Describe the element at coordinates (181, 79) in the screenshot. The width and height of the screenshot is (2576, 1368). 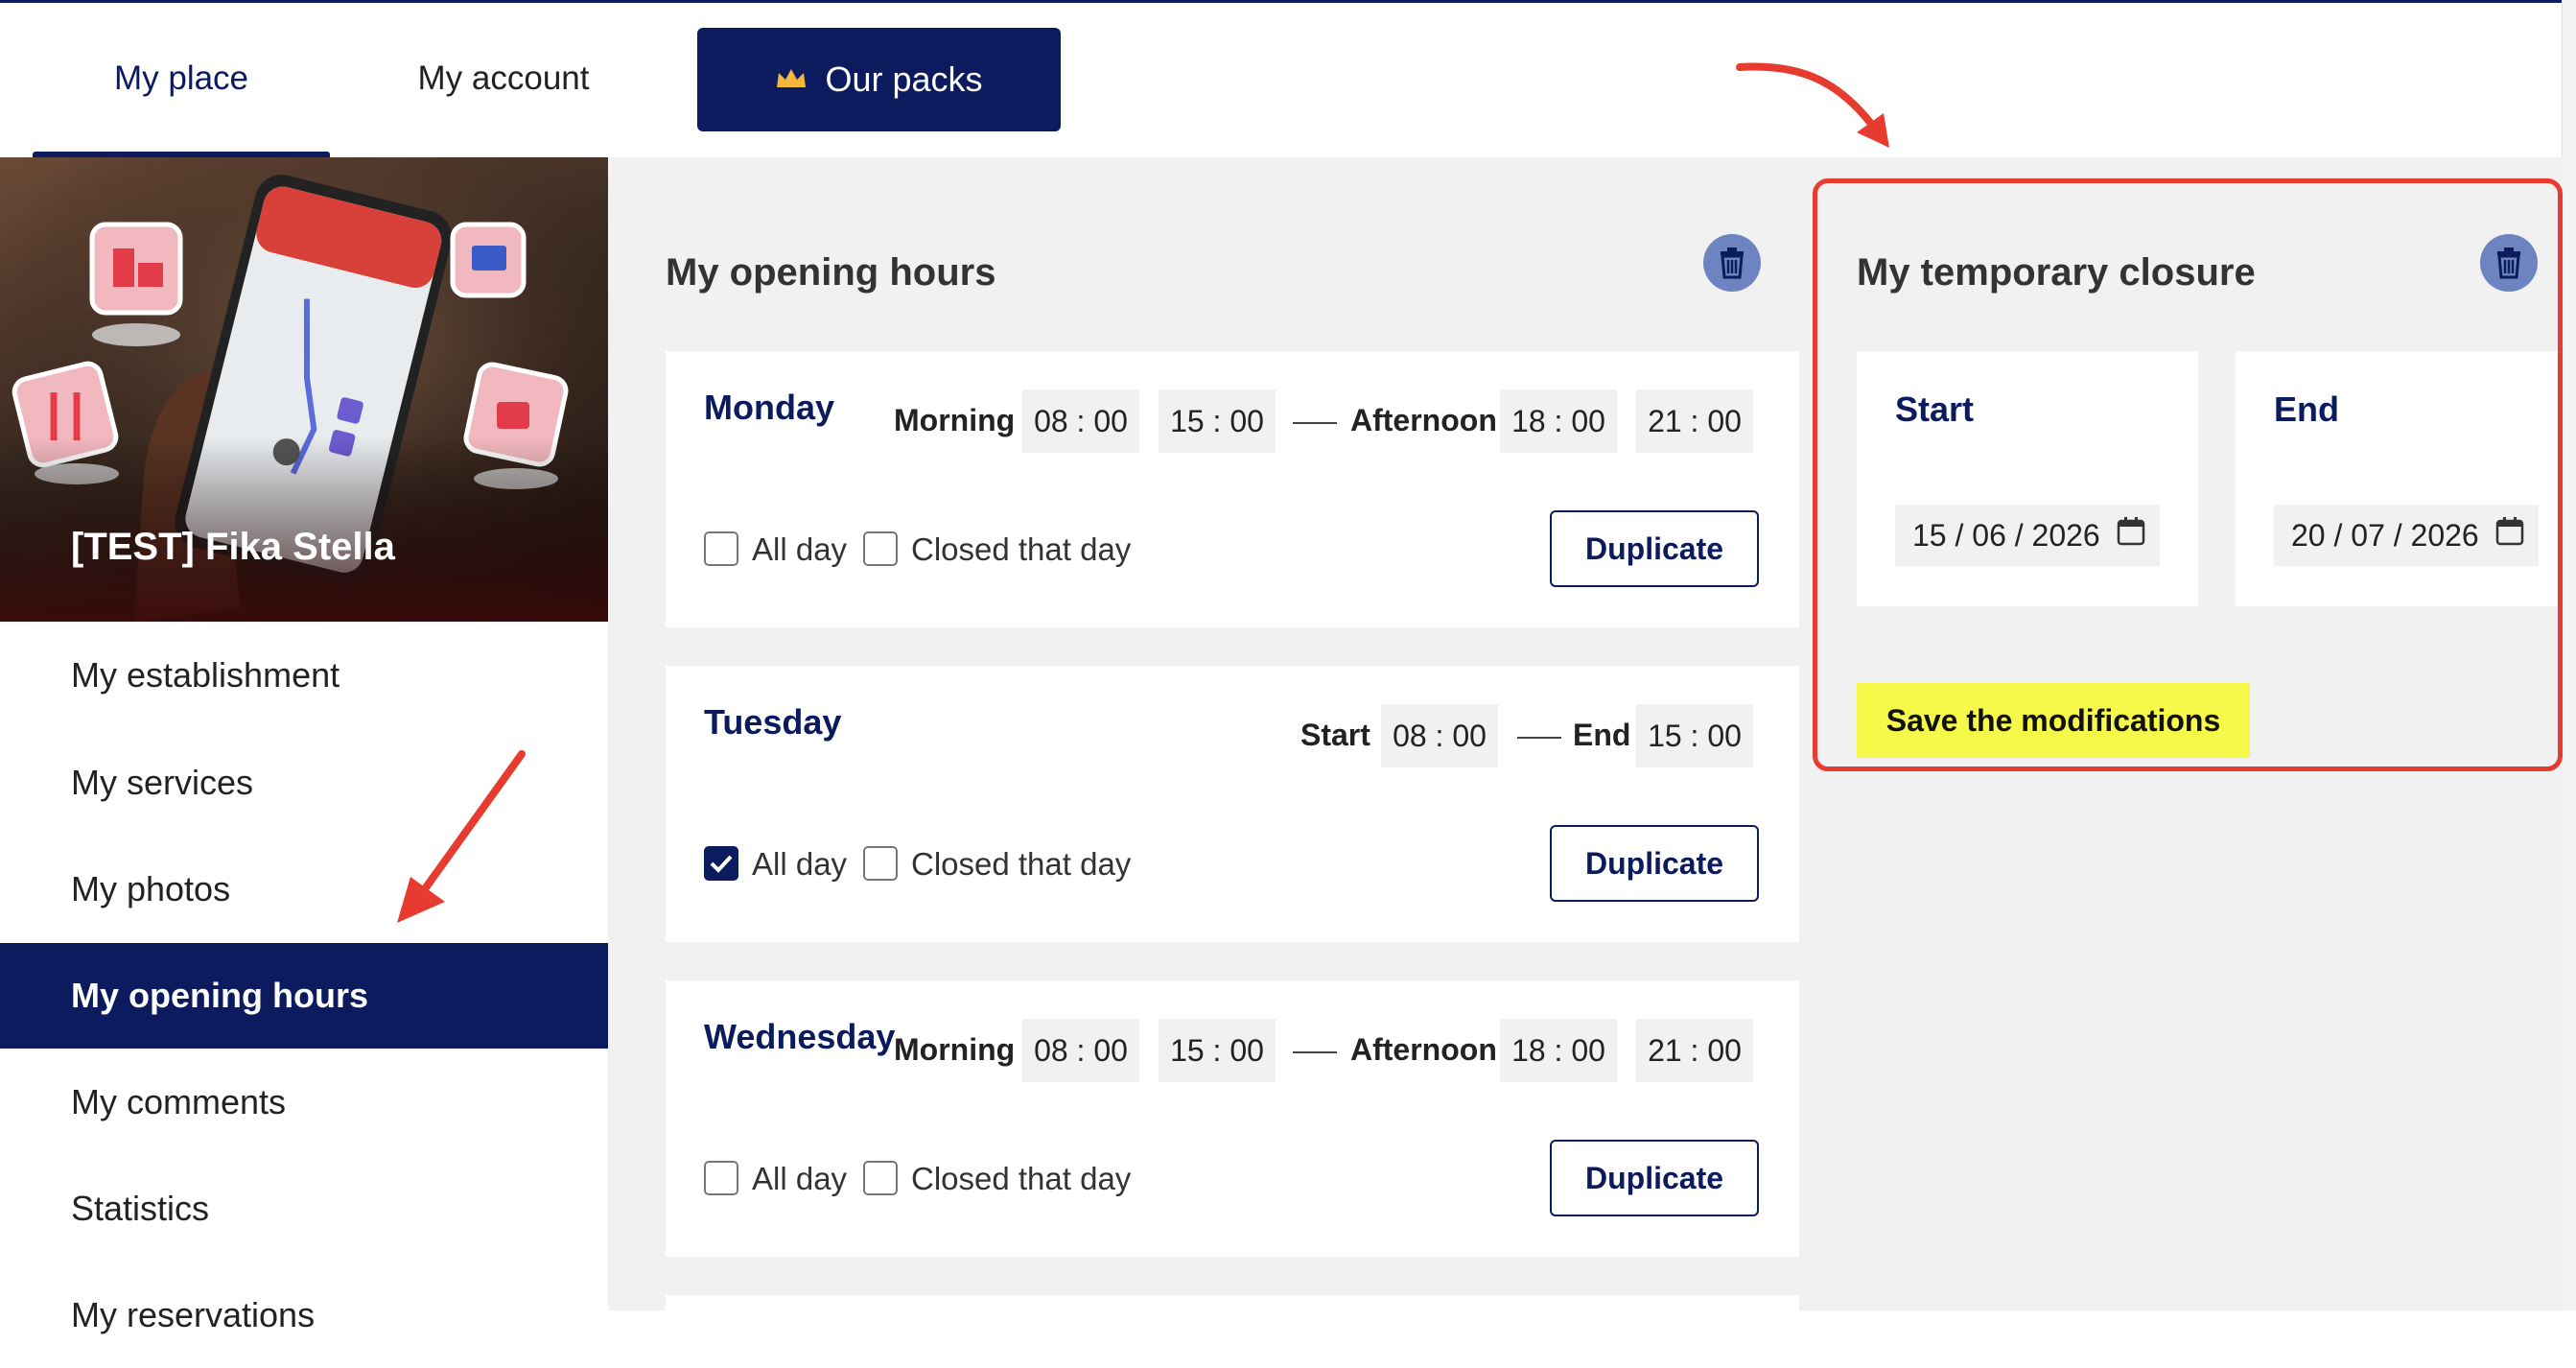
I see `tab-my-place: My place` at that location.